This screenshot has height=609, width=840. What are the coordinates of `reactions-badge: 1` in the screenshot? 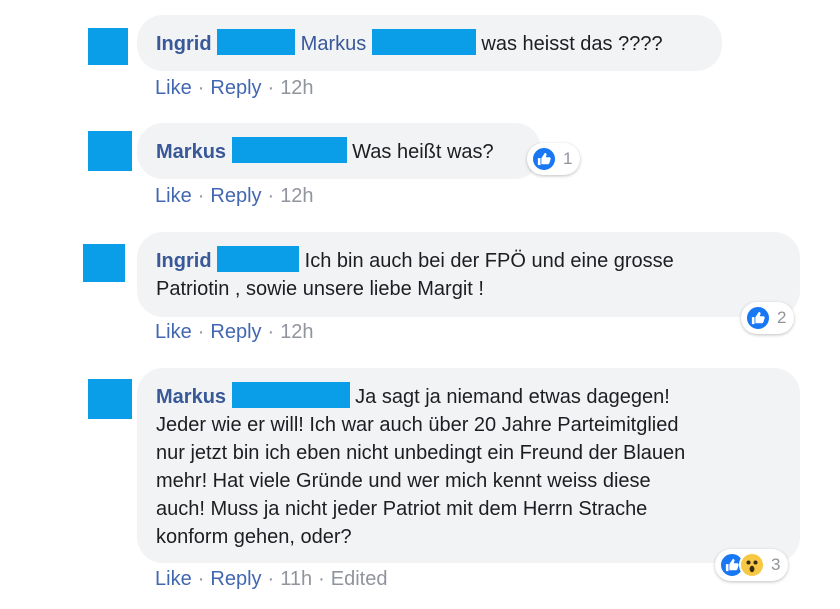 It's located at (554, 159).